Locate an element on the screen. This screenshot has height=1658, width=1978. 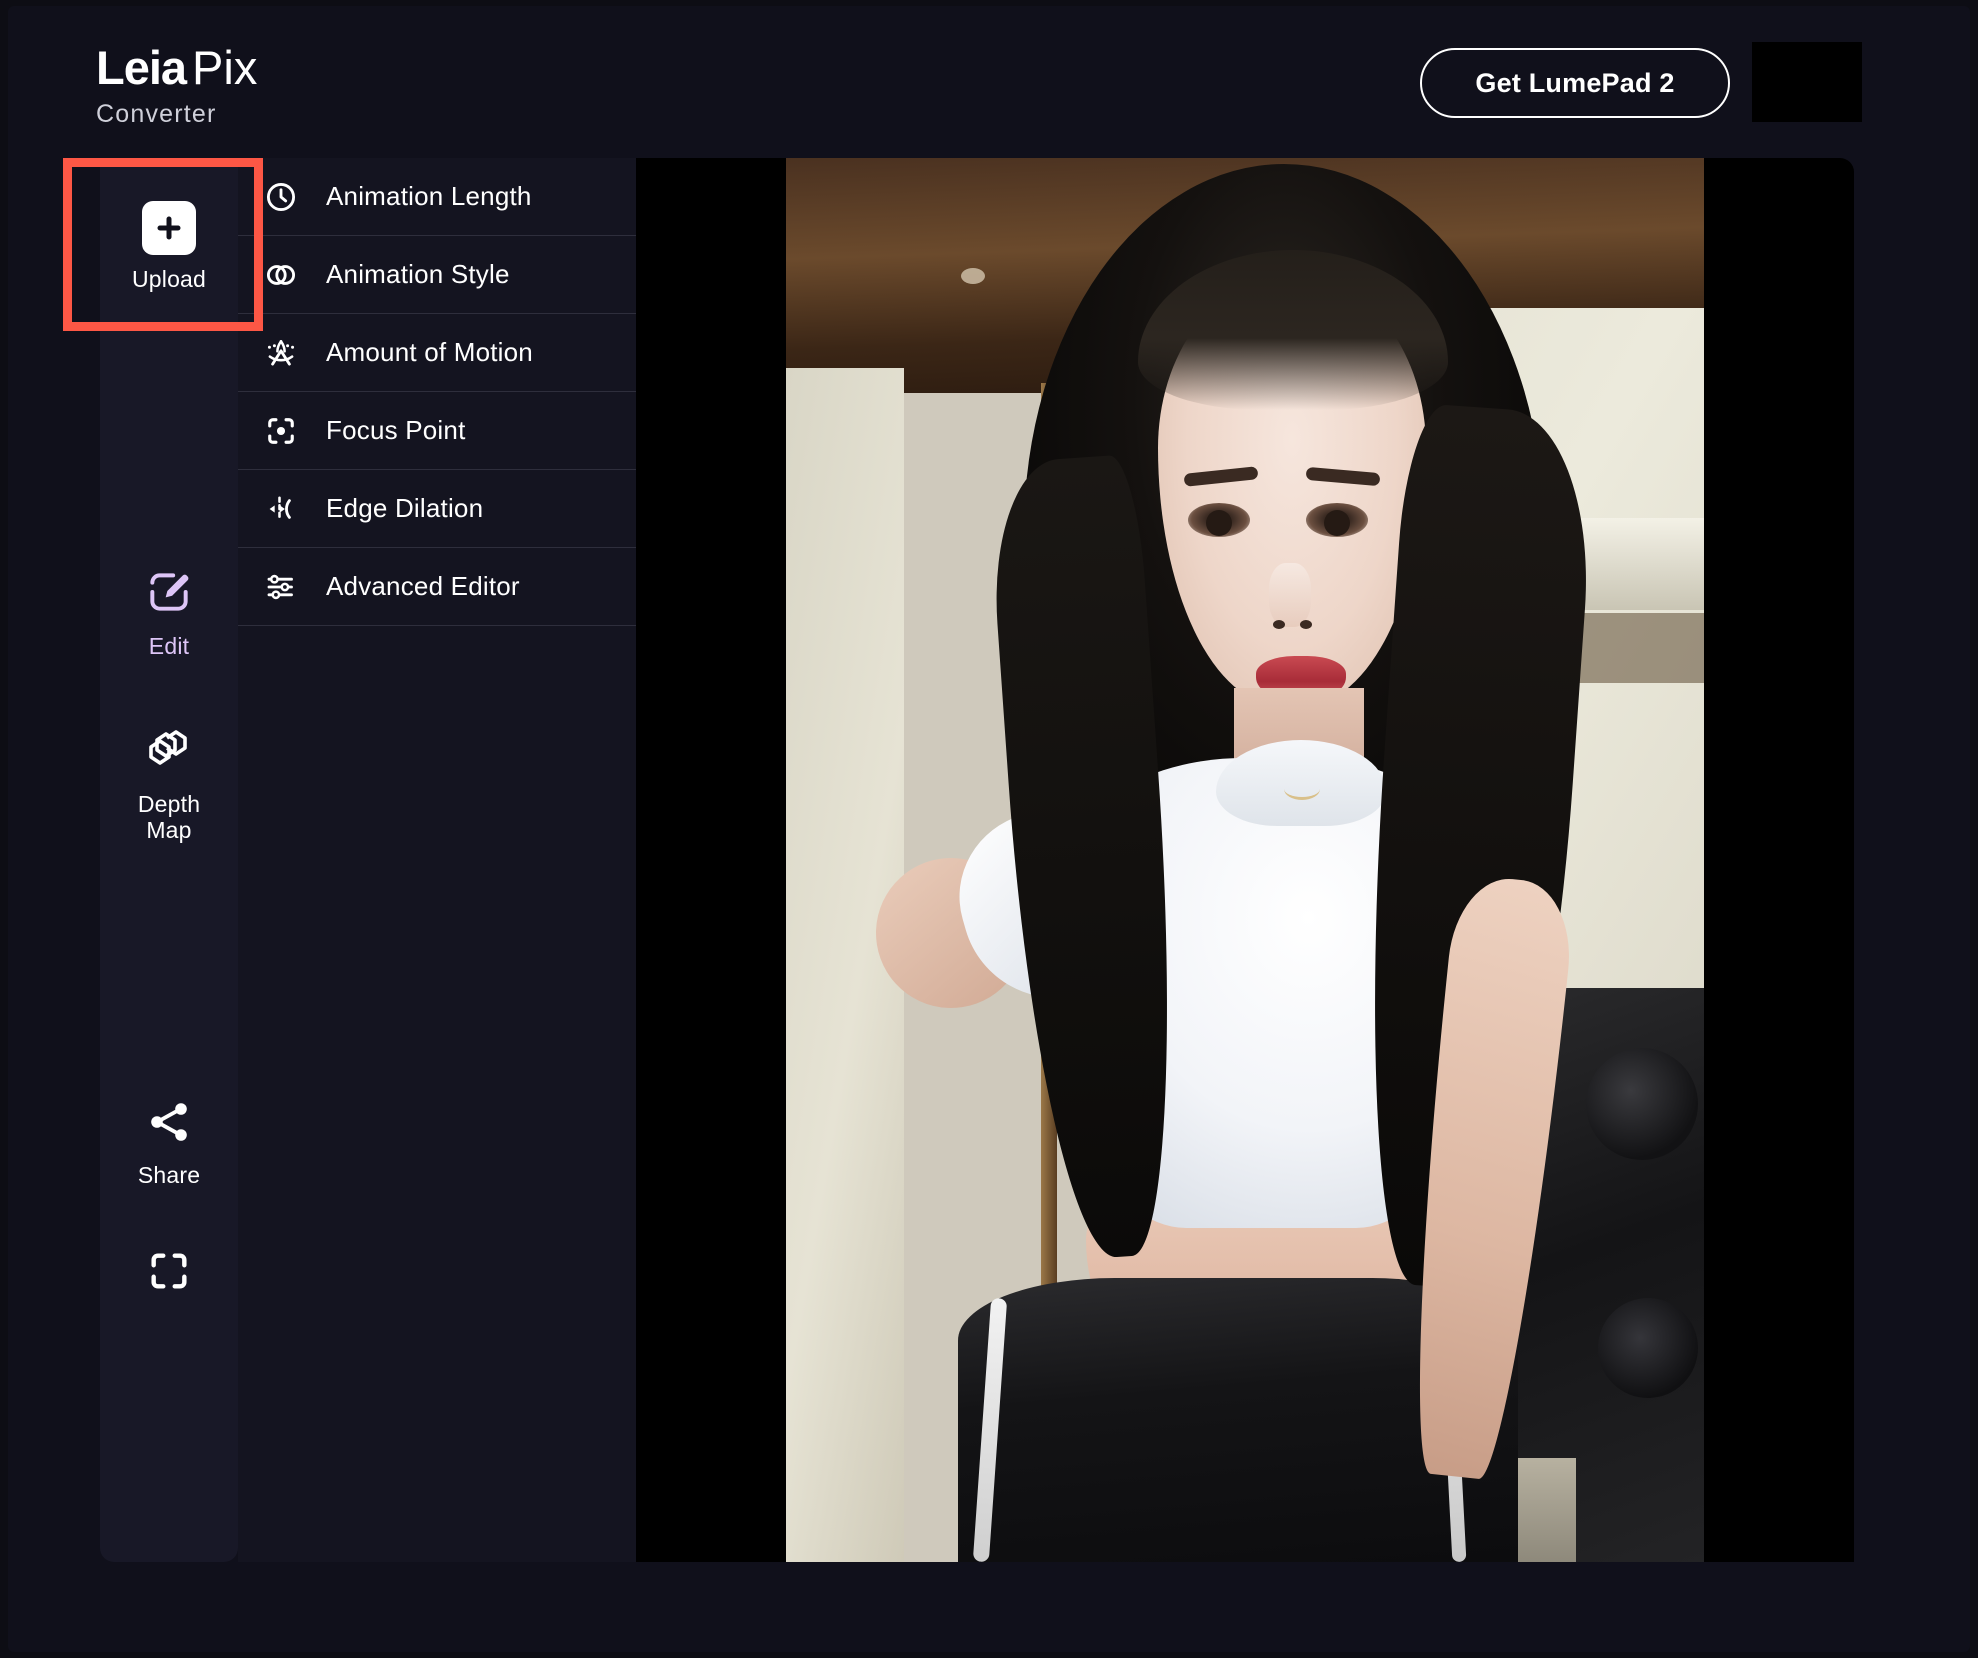
logo-subtitle: Converter is located at coordinates (156, 114).